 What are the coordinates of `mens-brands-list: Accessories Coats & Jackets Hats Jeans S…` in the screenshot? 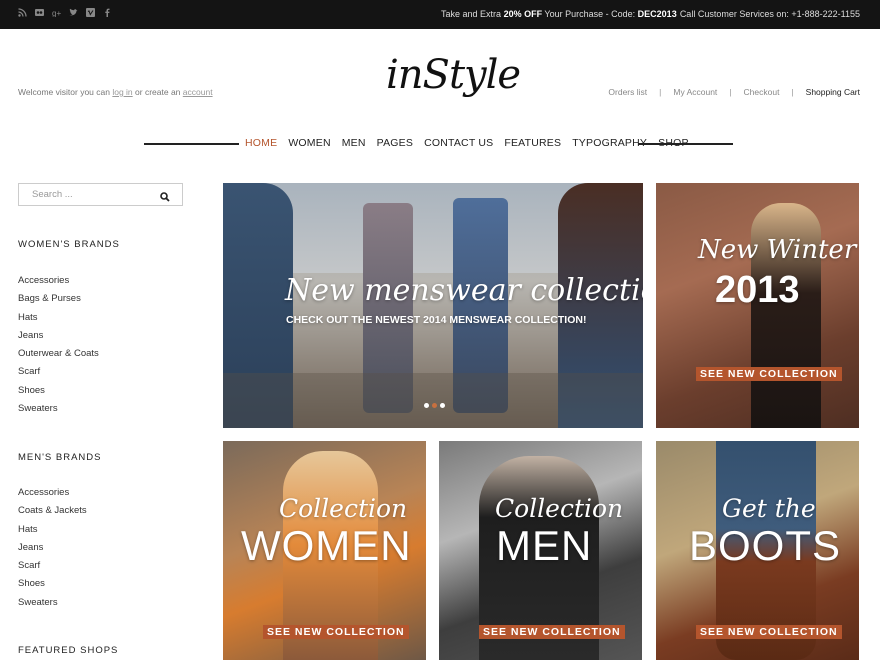 It's located at (52, 551).